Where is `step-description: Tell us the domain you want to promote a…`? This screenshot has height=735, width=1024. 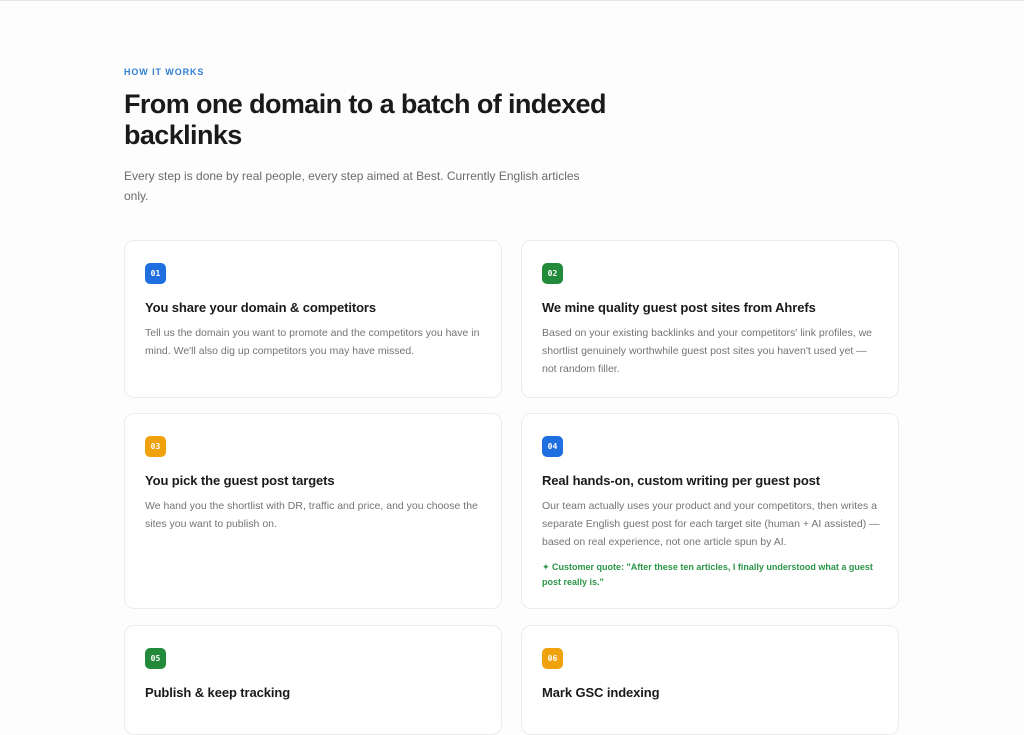 step-description: Tell us the domain you want to promote a… is located at coordinates (312, 342).